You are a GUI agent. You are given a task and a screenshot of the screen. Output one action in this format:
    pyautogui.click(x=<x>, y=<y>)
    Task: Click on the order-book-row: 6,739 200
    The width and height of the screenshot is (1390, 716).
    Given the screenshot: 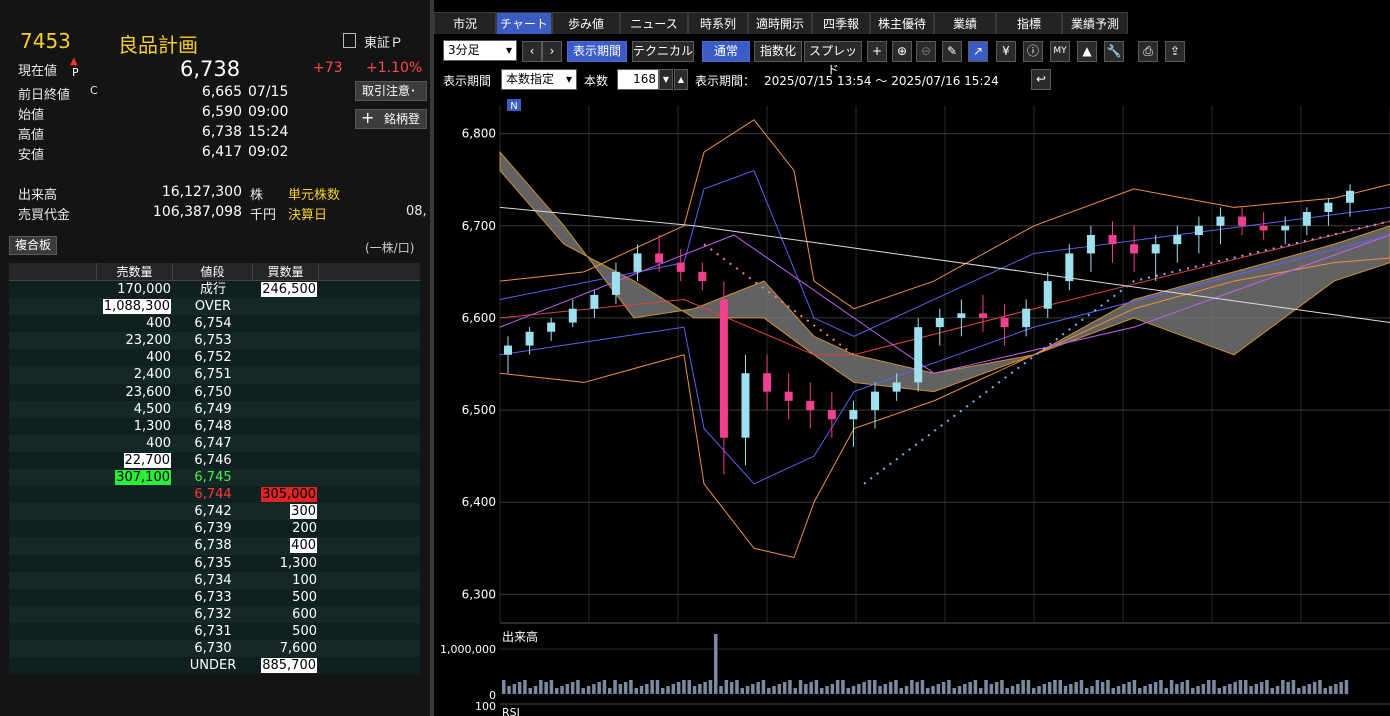 What is the action you would take?
    pyautogui.click(x=214, y=529)
    